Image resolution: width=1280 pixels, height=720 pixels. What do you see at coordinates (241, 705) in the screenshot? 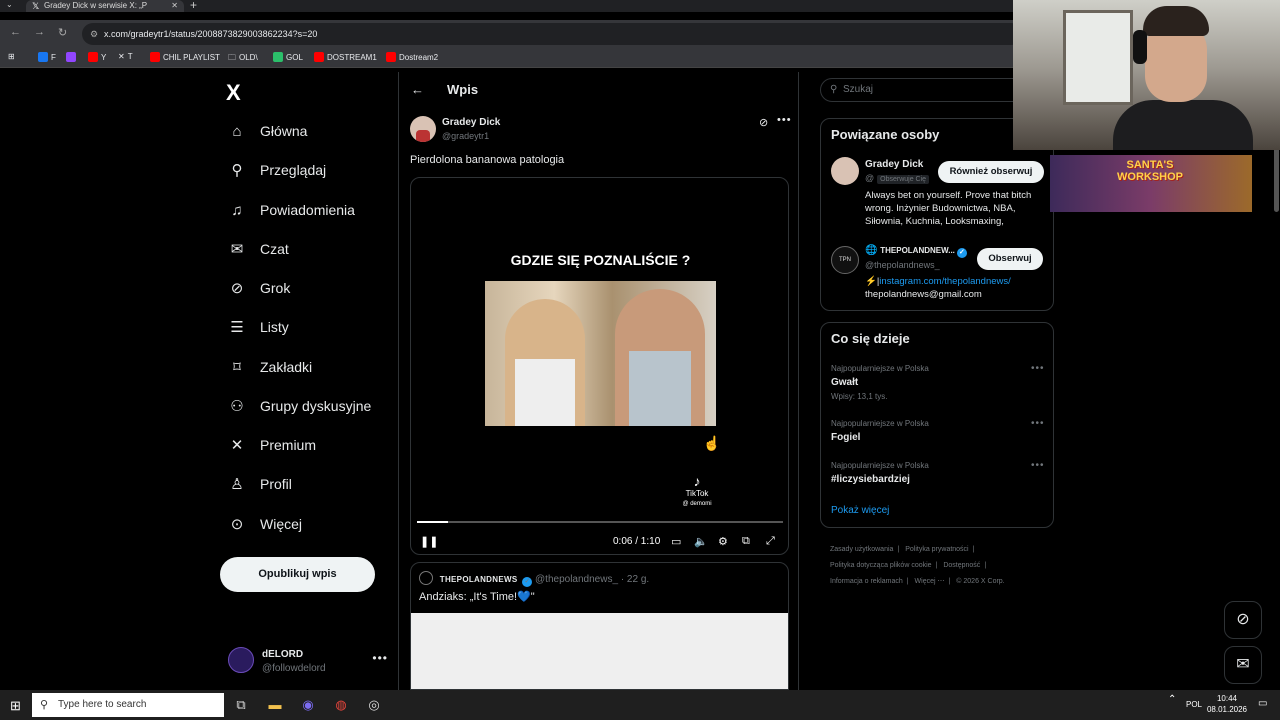
I see `task-view-icon: ⧉` at bounding box center [241, 705].